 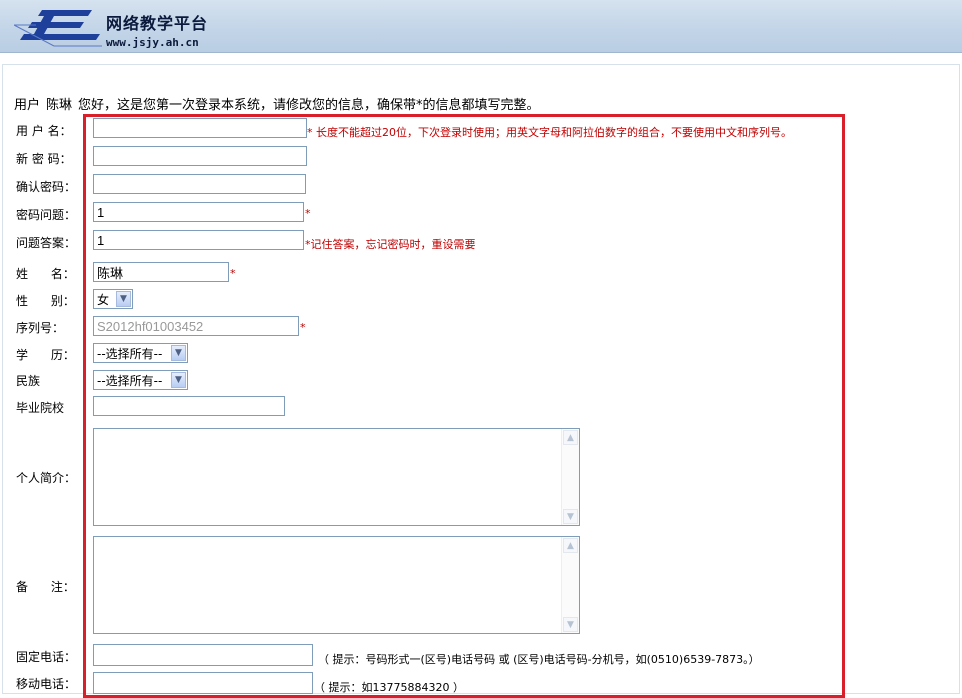 What do you see at coordinates (308, 213) in the screenshot?
I see `security-question-required-mark: *` at bounding box center [308, 213].